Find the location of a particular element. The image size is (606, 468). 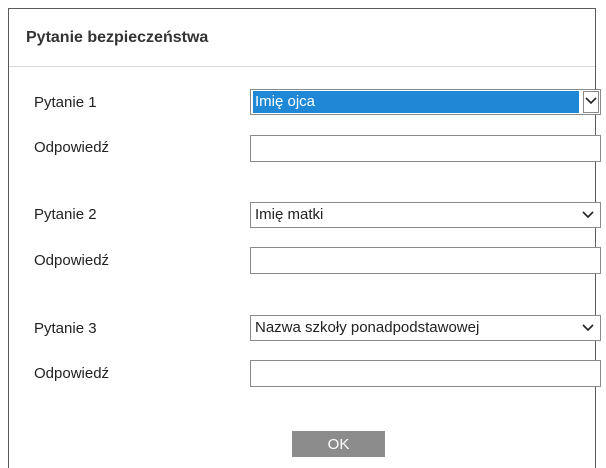

title-divider is located at coordinates (302, 66).